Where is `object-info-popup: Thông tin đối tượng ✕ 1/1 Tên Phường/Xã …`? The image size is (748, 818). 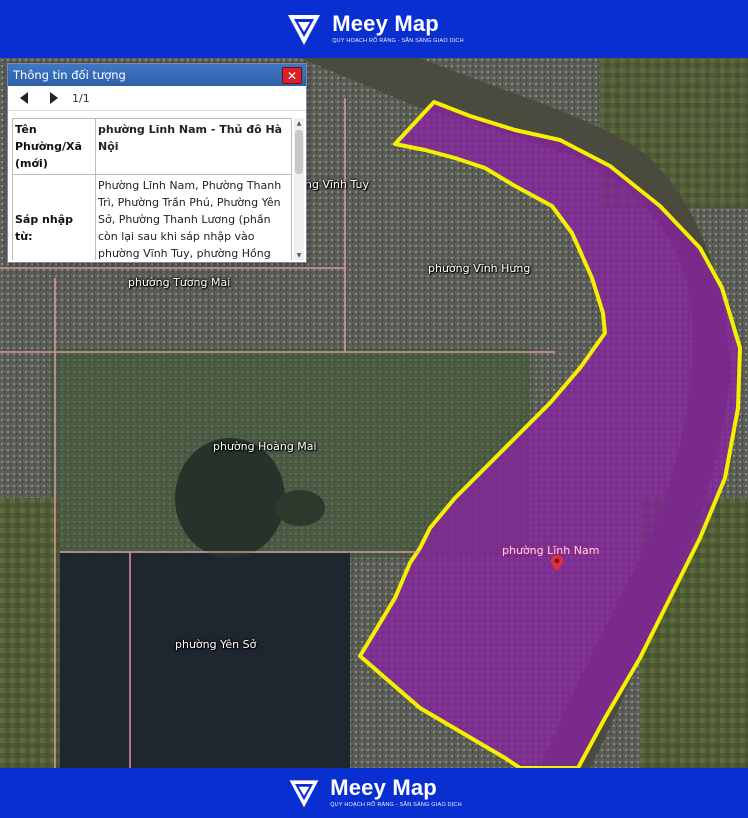 object-info-popup: Thông tin đối tượng ✕ 1/1 Tên Phường/Xã … is located at coordinates (157, 163).